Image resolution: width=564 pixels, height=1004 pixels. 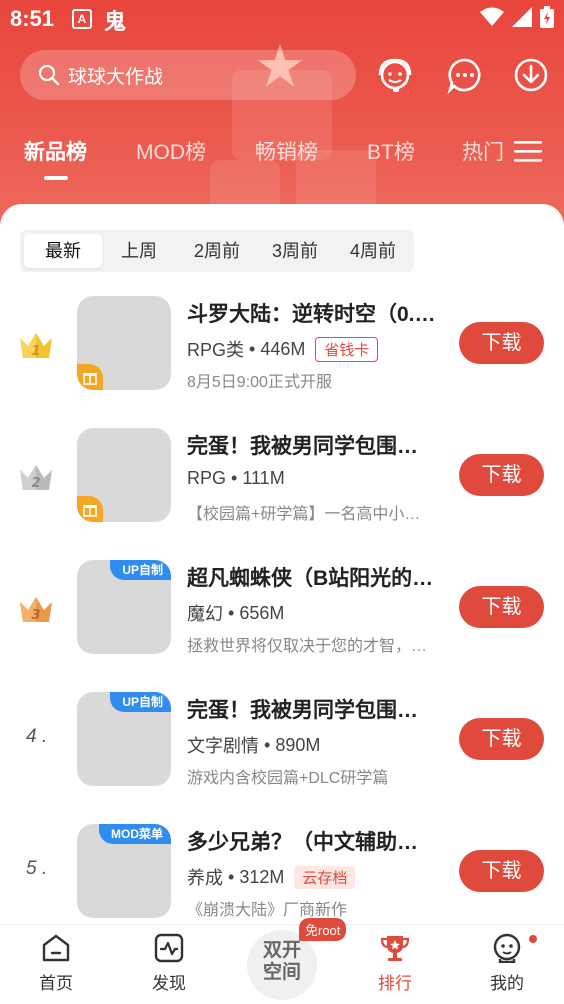 I want to click on nav-home: 首页, so click(x=56, y=963).